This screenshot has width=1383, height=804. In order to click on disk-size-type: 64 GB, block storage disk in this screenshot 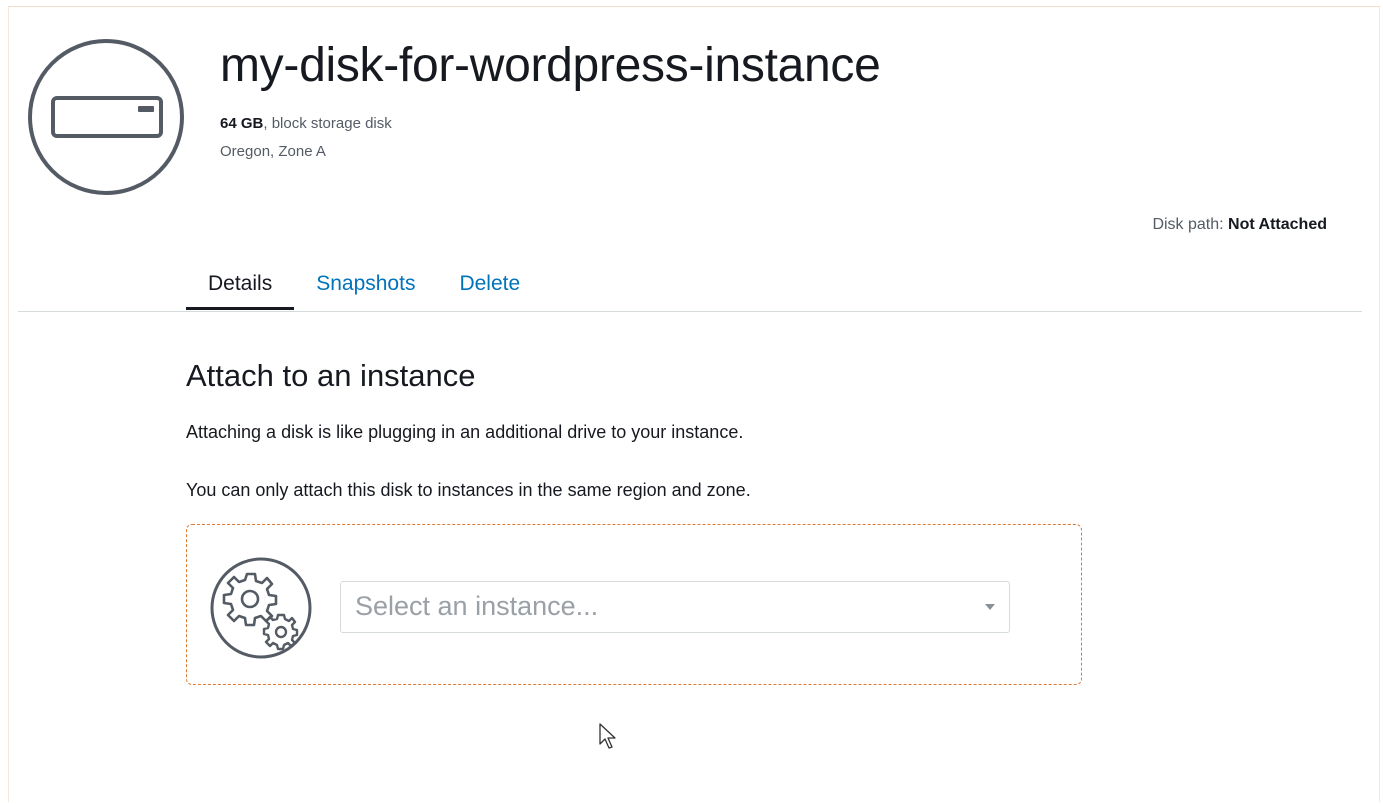, I will do `click(306, 123)`.